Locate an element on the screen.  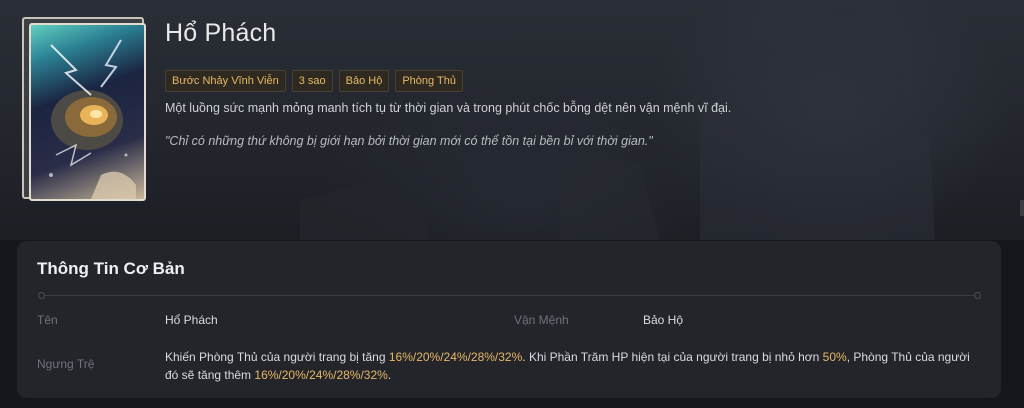
tag-destiny: Bảo Hộ is located at coordinates (364, 81).